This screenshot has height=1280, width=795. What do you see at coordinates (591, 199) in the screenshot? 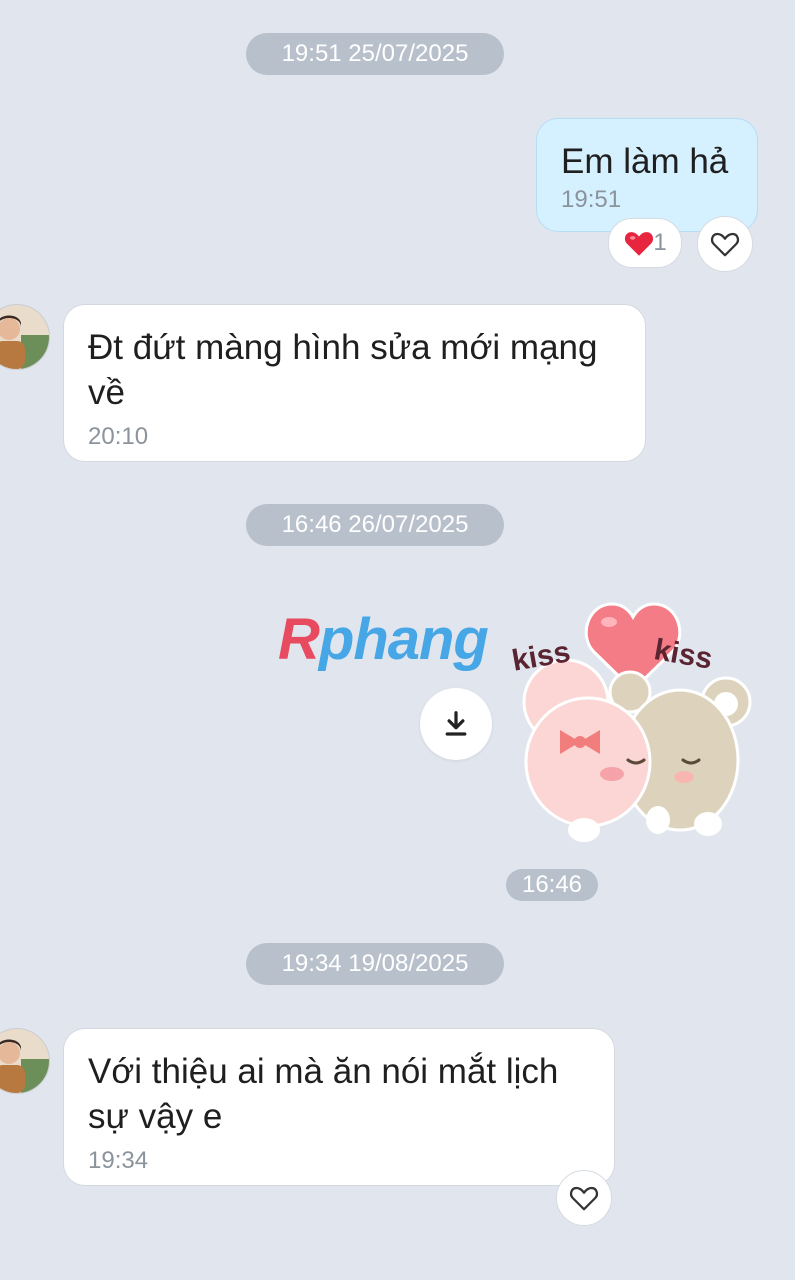
I see `message-time: 19:51` at bounding box center [591, 199].